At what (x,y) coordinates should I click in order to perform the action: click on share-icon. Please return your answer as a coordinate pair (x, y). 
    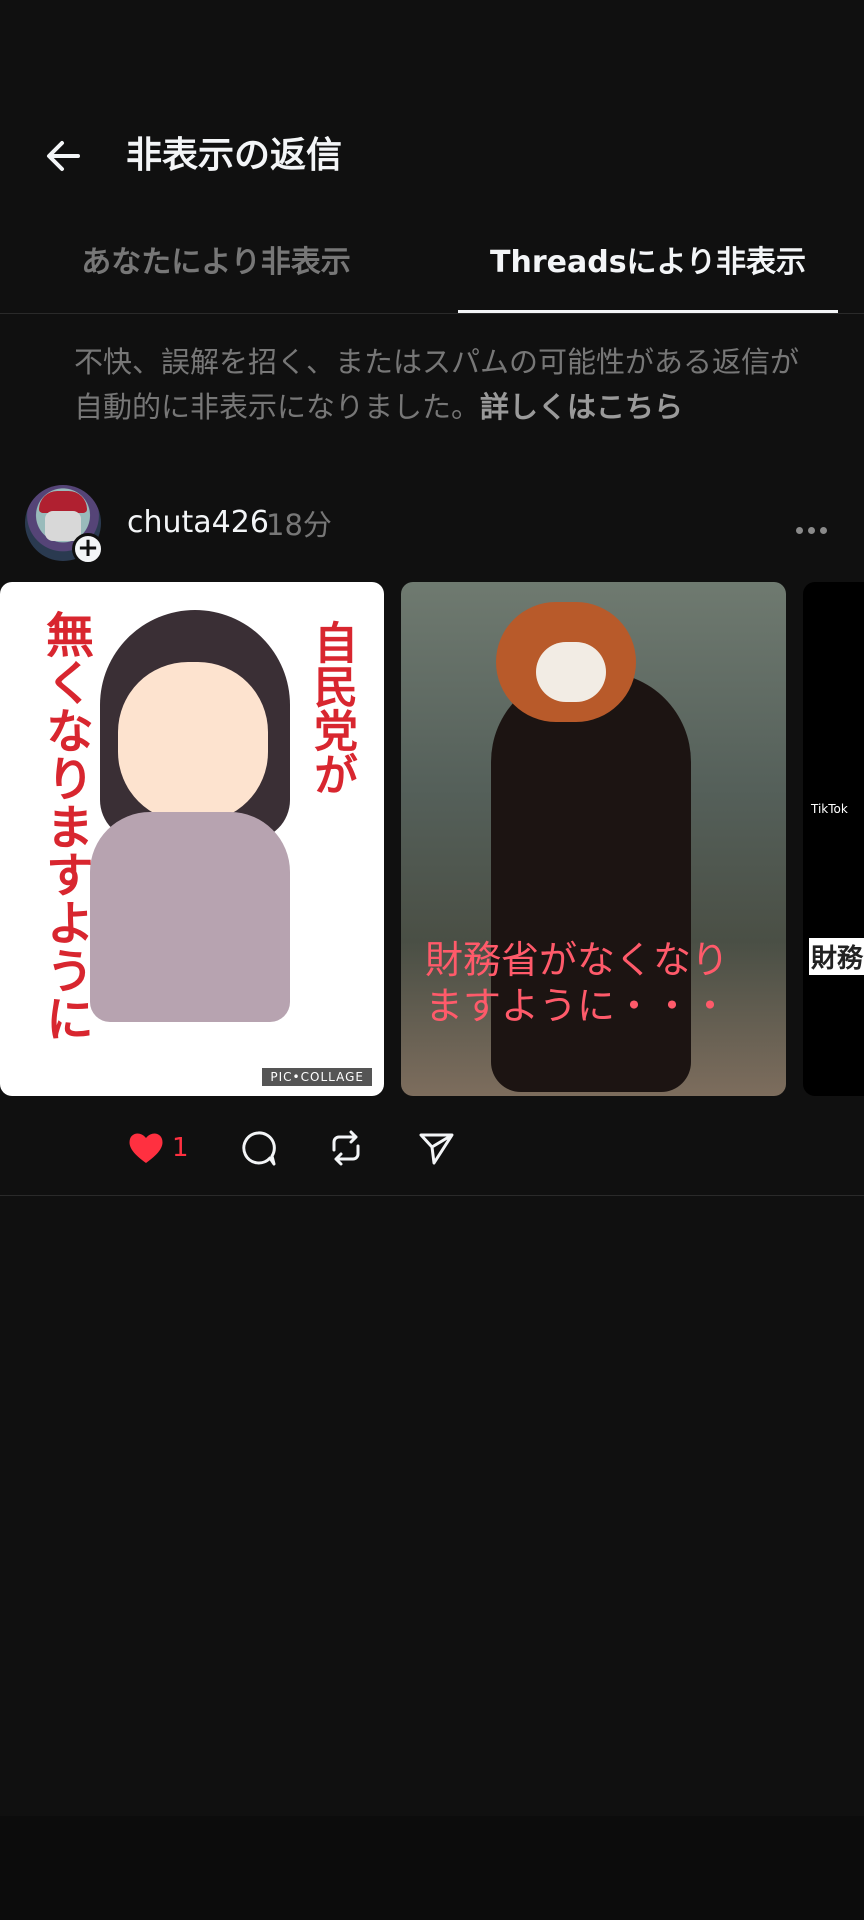
    Looking at the image, I should click on (436, 1149).